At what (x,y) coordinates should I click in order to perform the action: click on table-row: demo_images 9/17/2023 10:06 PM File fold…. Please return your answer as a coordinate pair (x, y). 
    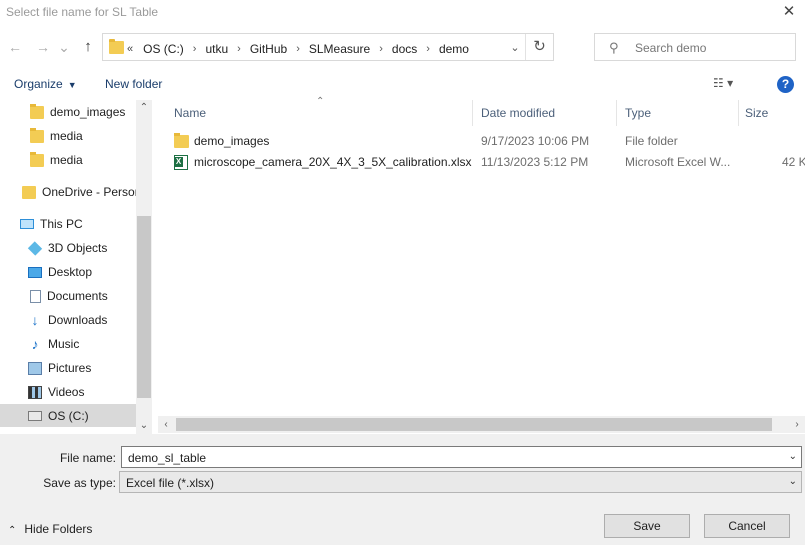
    Looking at the image, I should click on (481, 141).